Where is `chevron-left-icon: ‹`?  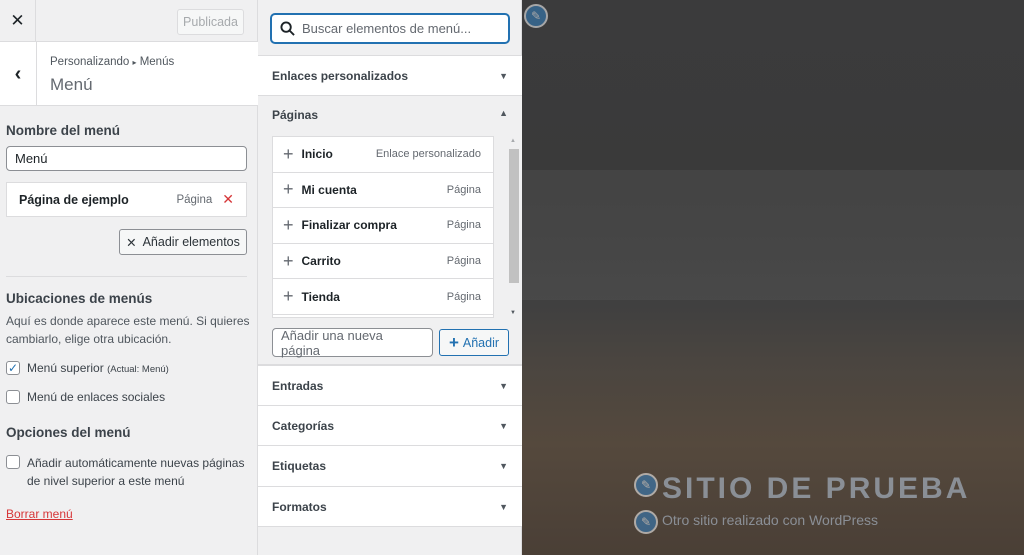 chevron-left-icon: ‹ is located at coordinates (18, 73).